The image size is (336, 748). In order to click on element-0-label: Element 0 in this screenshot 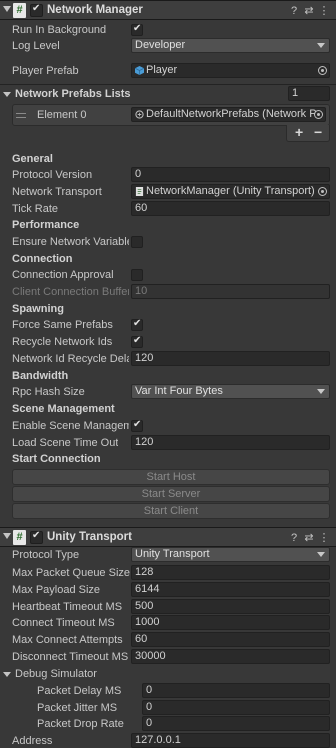, I will do `click(62, 115)`.